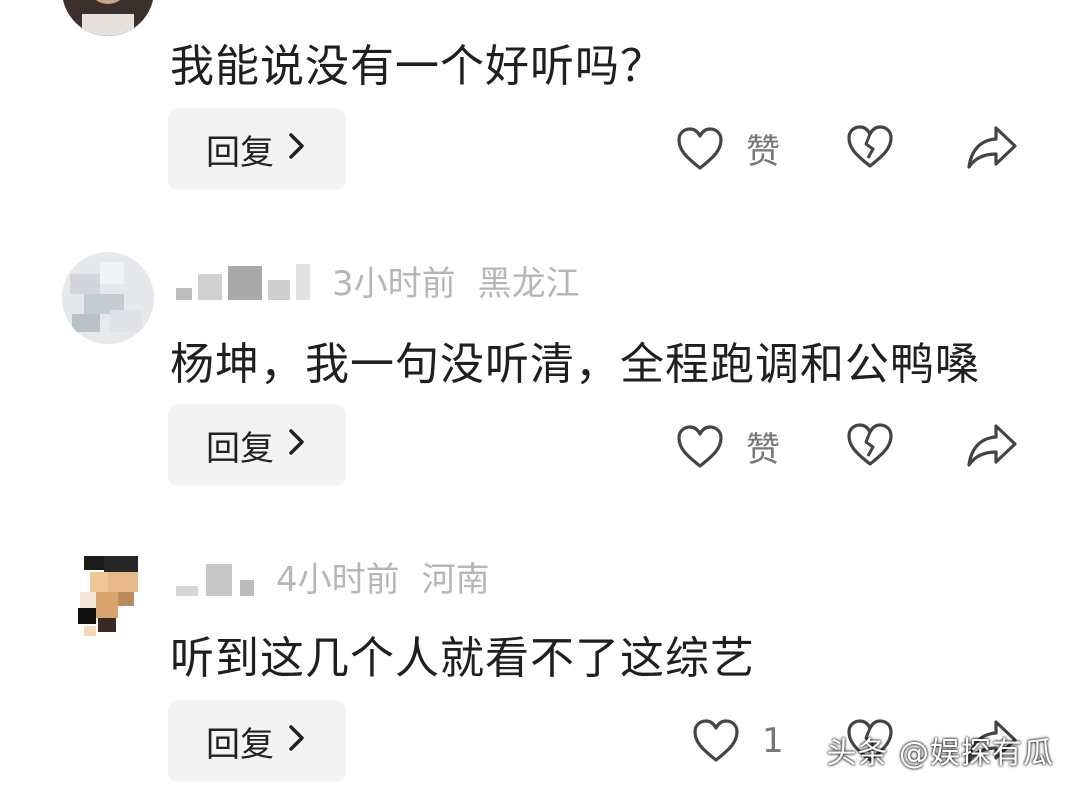 This screenshot has height=792, width=1080. Describe the element at coordinates (417, 66) in the screenshot. I see `comment-text: 我能说没有一个好听吗？` at that location.